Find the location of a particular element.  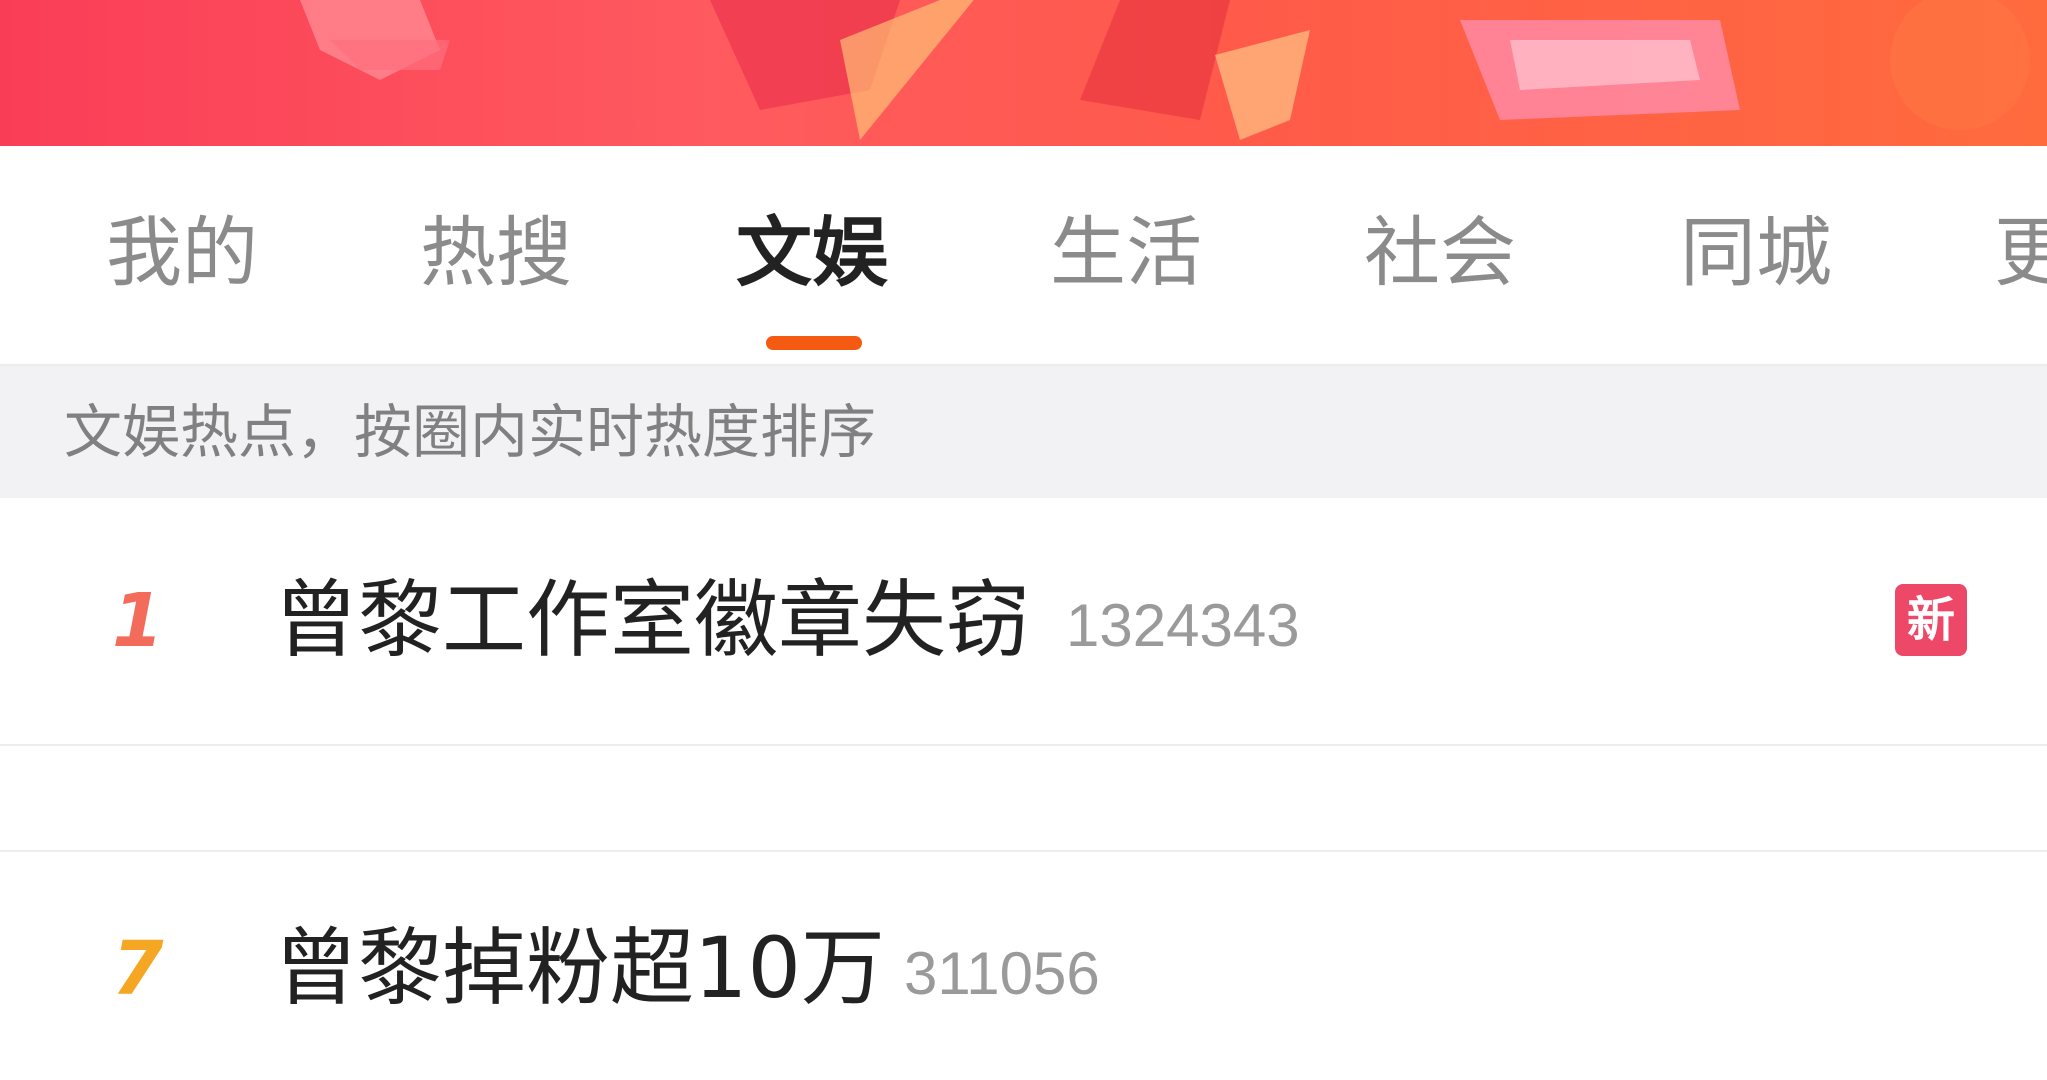

topic-title: 曾黎掉粉超10万 is located at coordinates (579, 968).